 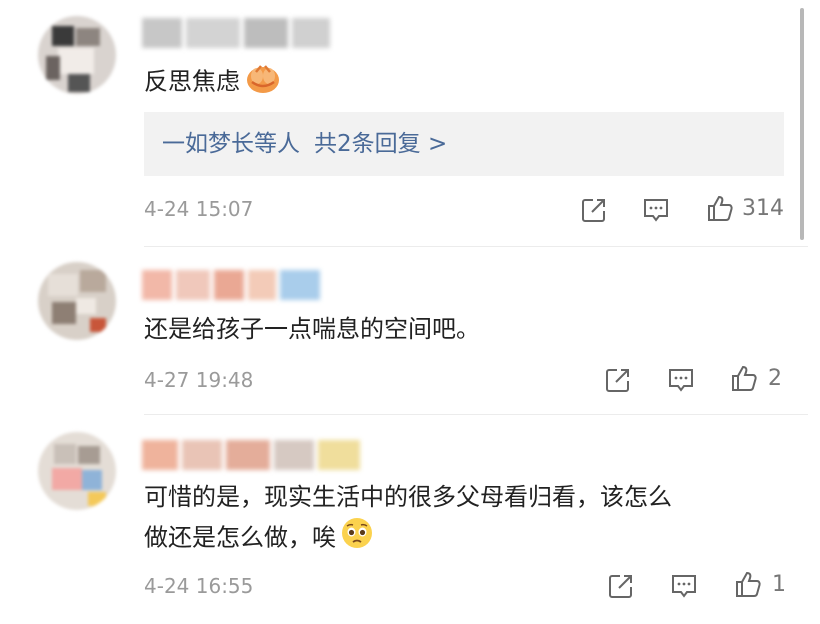 I want to click on replies-summary: 一如梦长等人 共2条回复 >, so click(x=464, y=144).